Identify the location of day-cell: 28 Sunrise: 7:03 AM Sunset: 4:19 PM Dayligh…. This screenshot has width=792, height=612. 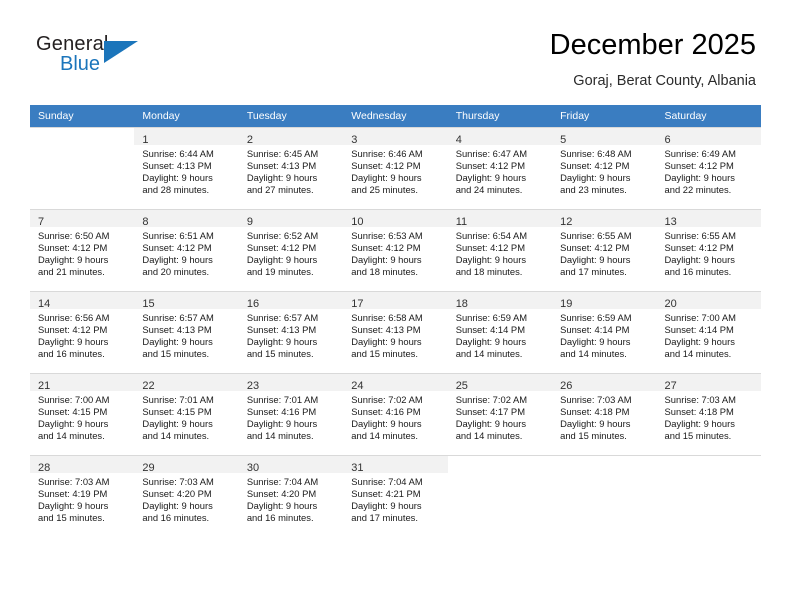
(82, 496).